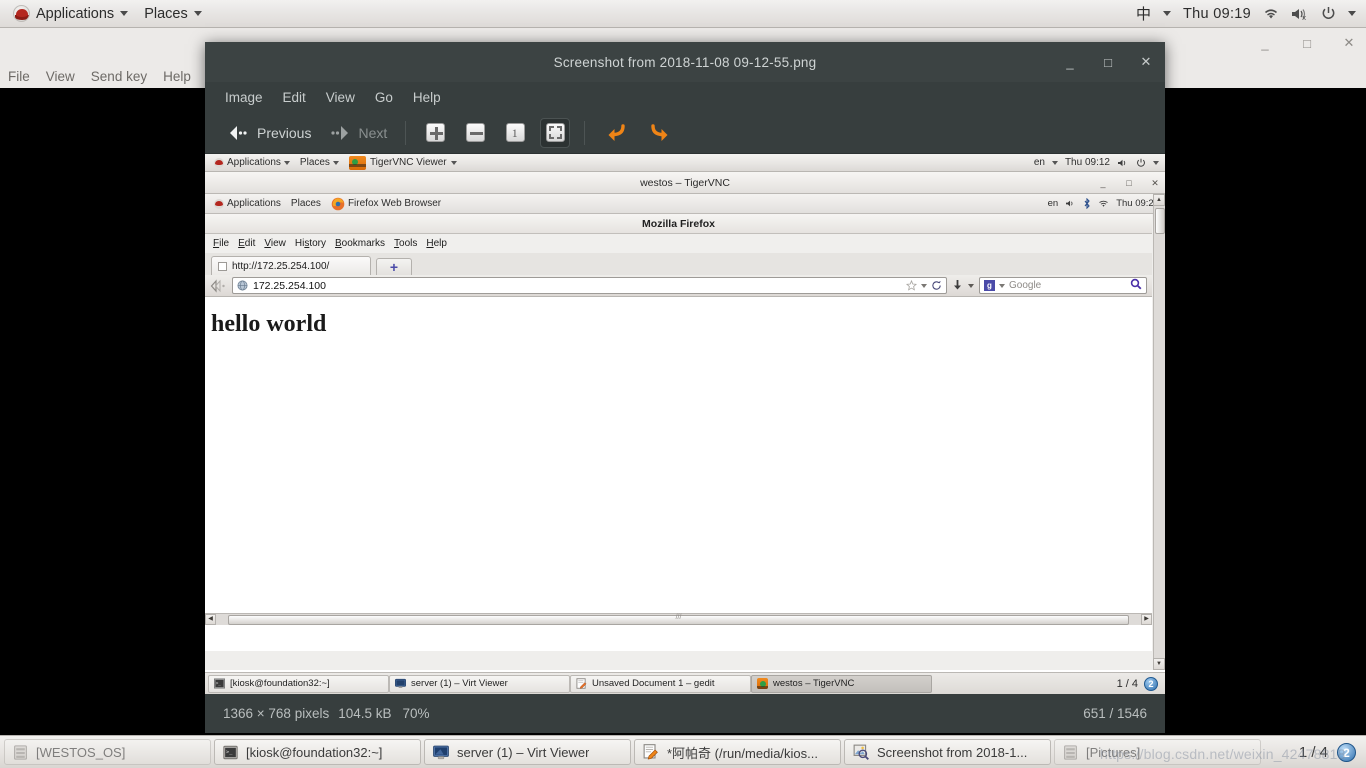 This screenshot has height=768, width=1366. Describe the element at coordinates (386, 204) in the screenshot. I see `vnc-firefox-launcher: Firefox Web Browser` at that location.